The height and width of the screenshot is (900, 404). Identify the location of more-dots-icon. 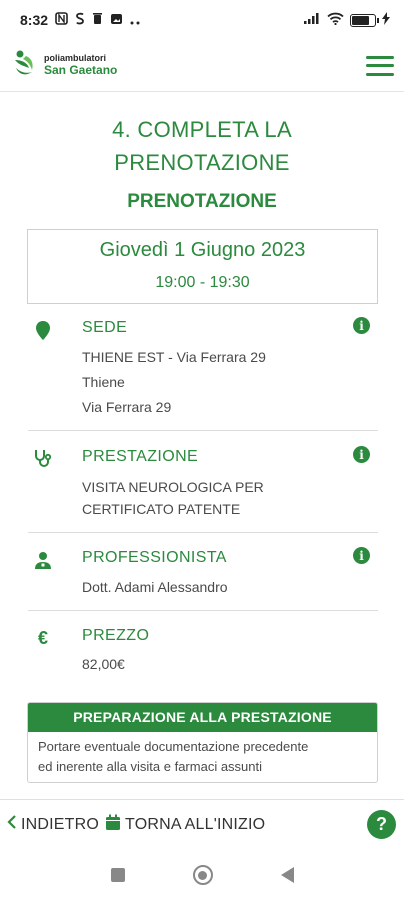
(136, 20).